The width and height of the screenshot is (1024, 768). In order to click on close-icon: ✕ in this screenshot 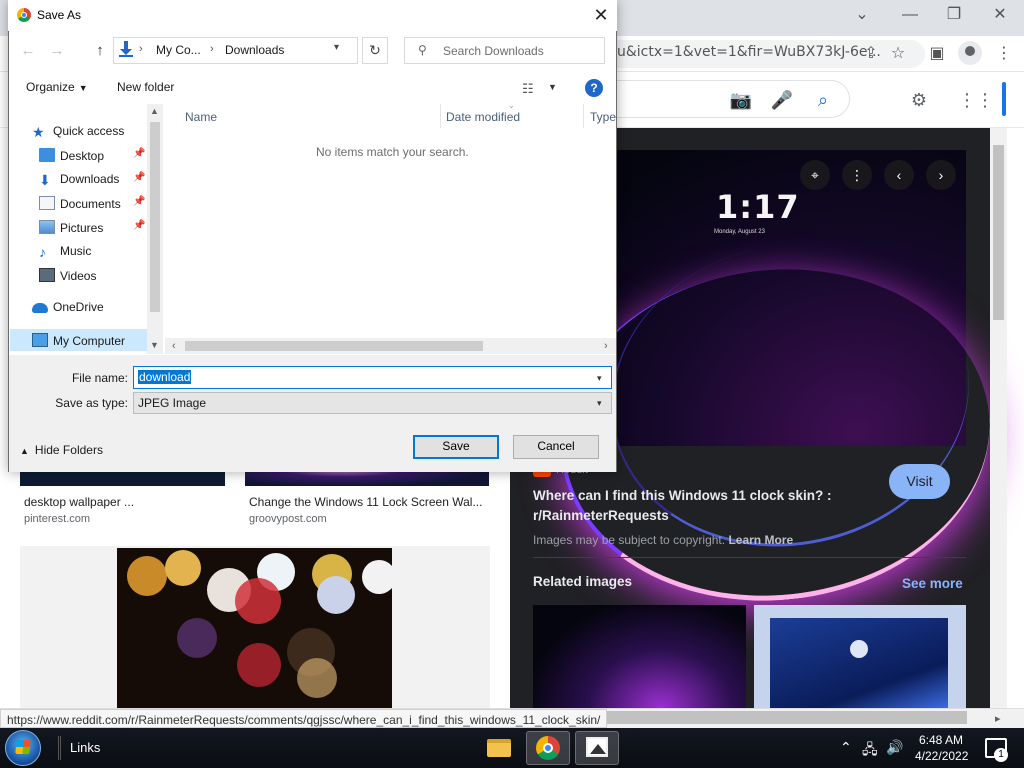, I will do `click(601, 15)`.